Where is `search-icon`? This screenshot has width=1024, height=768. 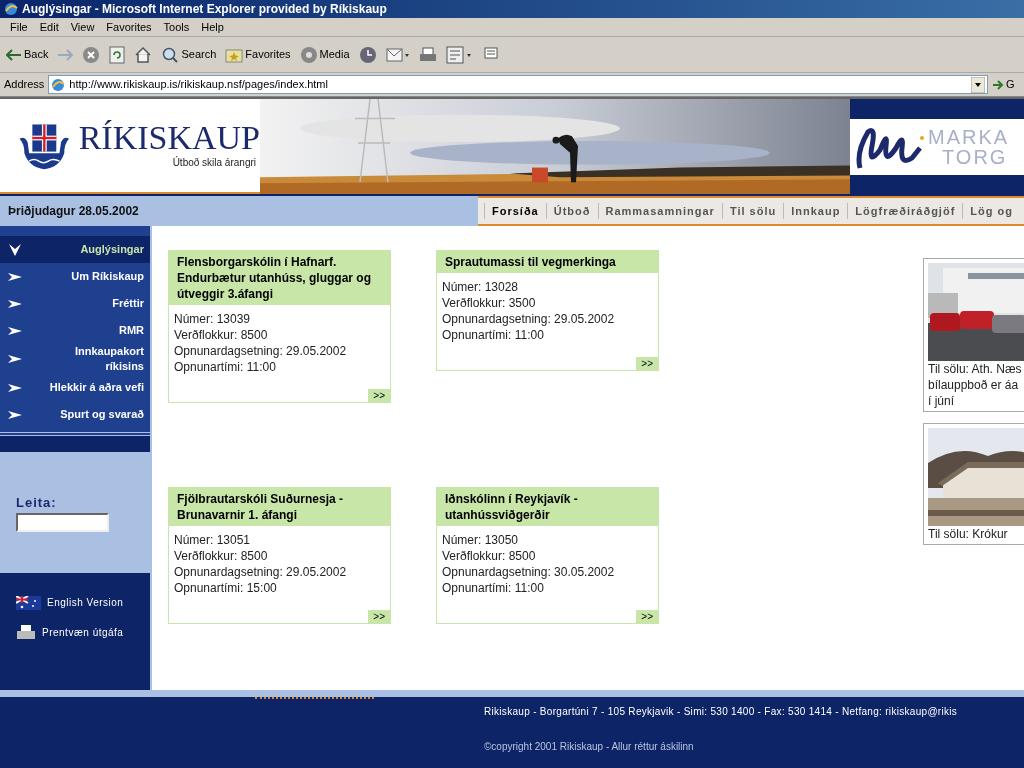
search-icon is located at coordinates (170, 54).